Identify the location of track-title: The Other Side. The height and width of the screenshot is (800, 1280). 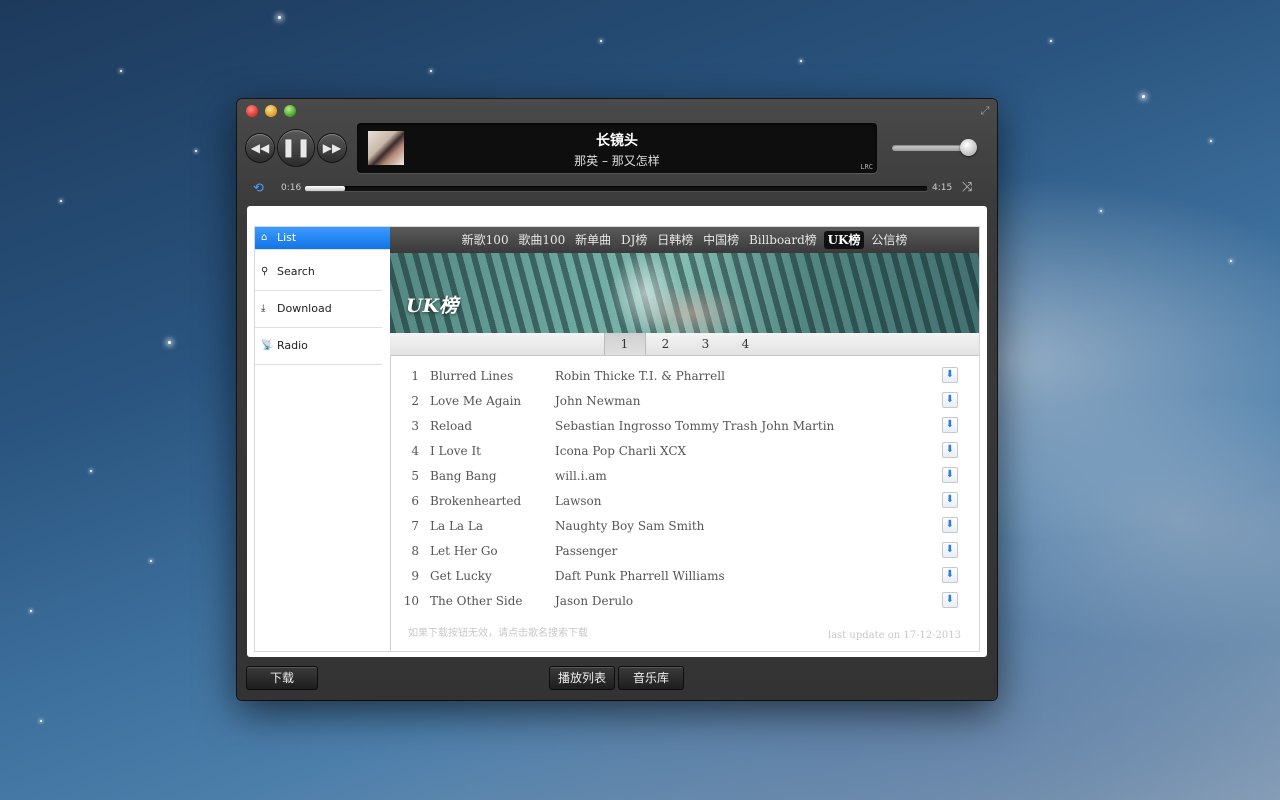
(476, 601).